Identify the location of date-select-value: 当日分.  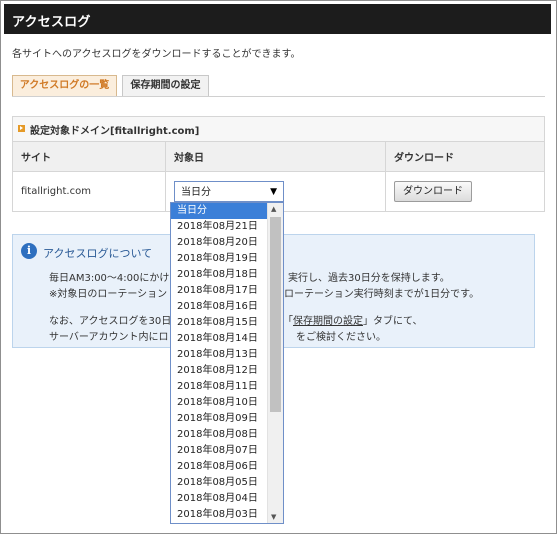
(196, 192).